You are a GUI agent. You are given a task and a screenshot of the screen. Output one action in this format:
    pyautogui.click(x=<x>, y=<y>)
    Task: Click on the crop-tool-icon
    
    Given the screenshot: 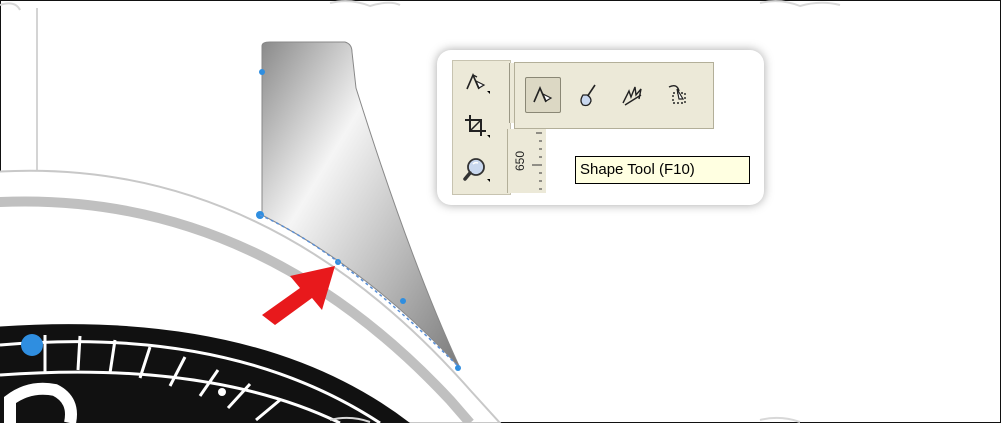 What is the action you would take?
    pyautogui.click(x=477, y=126)
    